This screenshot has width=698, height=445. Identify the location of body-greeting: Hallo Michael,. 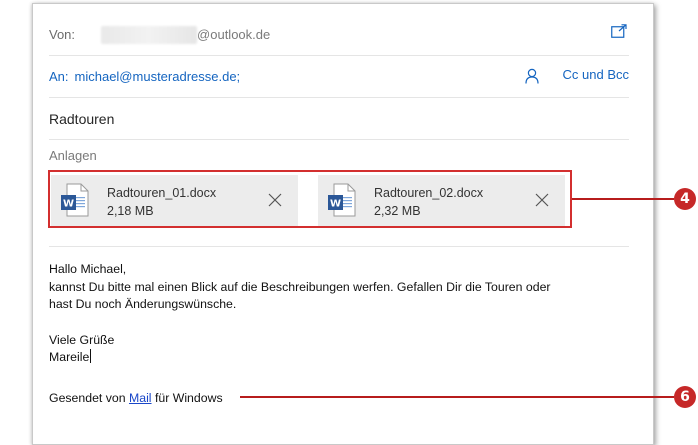
(88, 269).